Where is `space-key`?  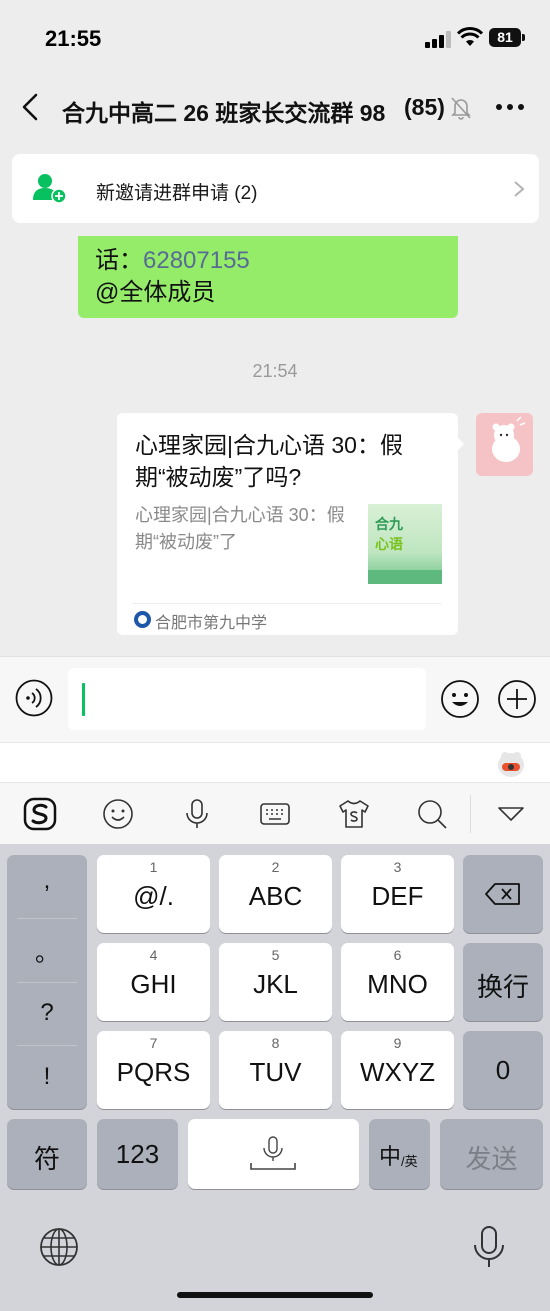
space-key is located at coordinates (273, 1154).